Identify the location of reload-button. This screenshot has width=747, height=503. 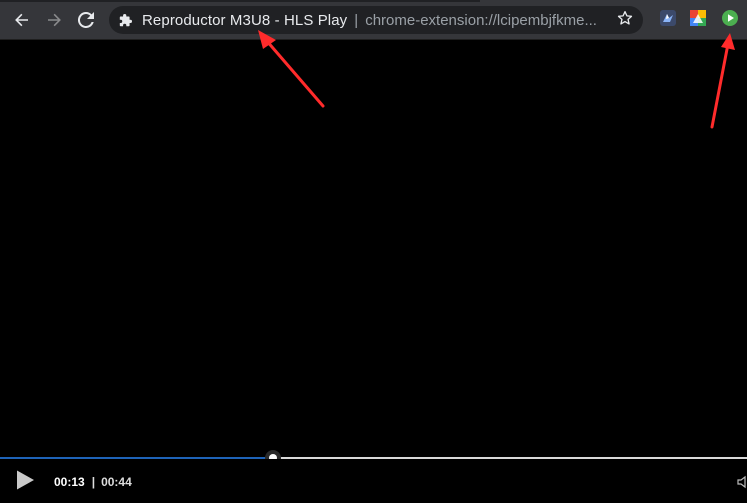
(86, 20).